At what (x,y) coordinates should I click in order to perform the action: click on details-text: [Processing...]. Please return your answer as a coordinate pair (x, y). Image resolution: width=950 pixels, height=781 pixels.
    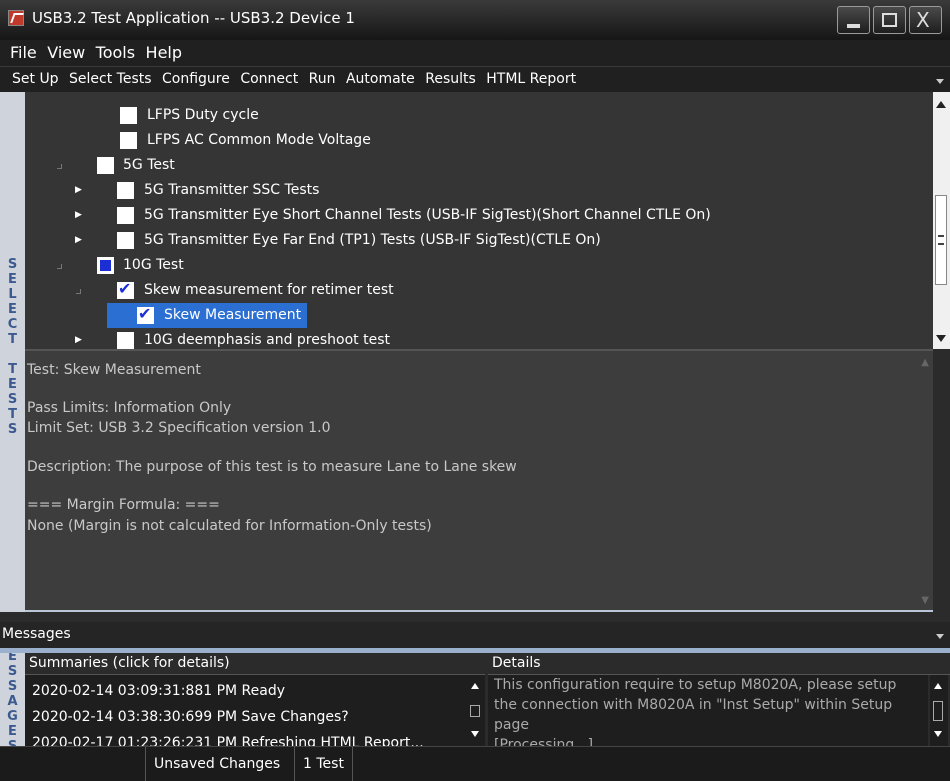
    Looking at the image, I should click on (544, 741).